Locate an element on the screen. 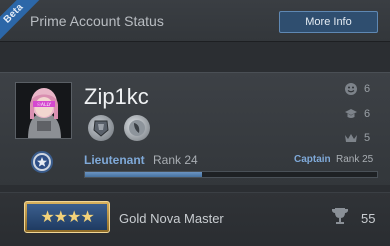 This screenshot has height=246, width=390. skill-group-stars: ★★★★ is located at coordinates (67, 217).